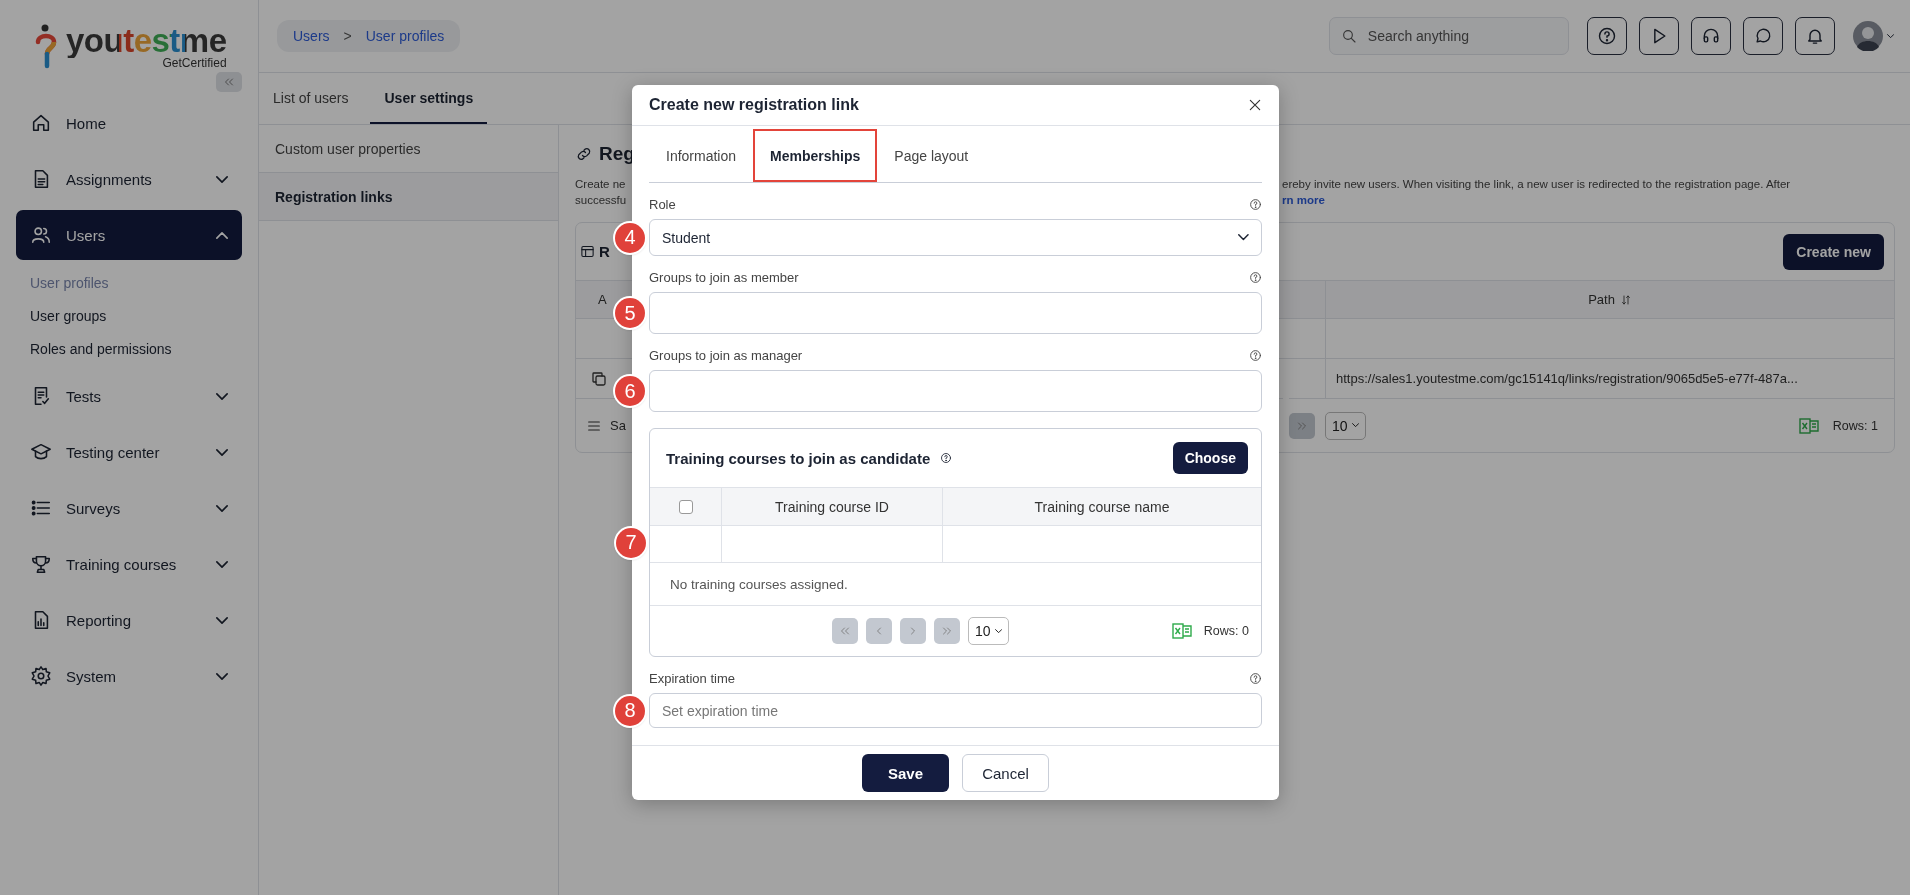 Image resolution: width=1910 pixels, height=895 pixels. I want to click on description-text: successfu, so click(601, 200).